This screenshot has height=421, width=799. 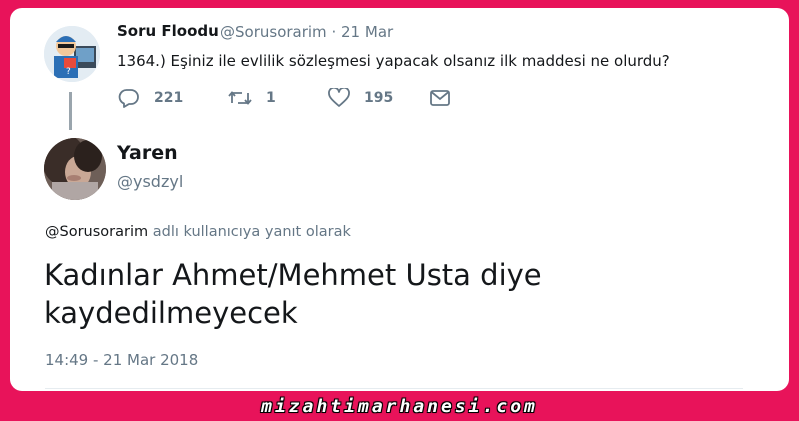 I want to click on like-action: 195, so click(x=360, y=98).